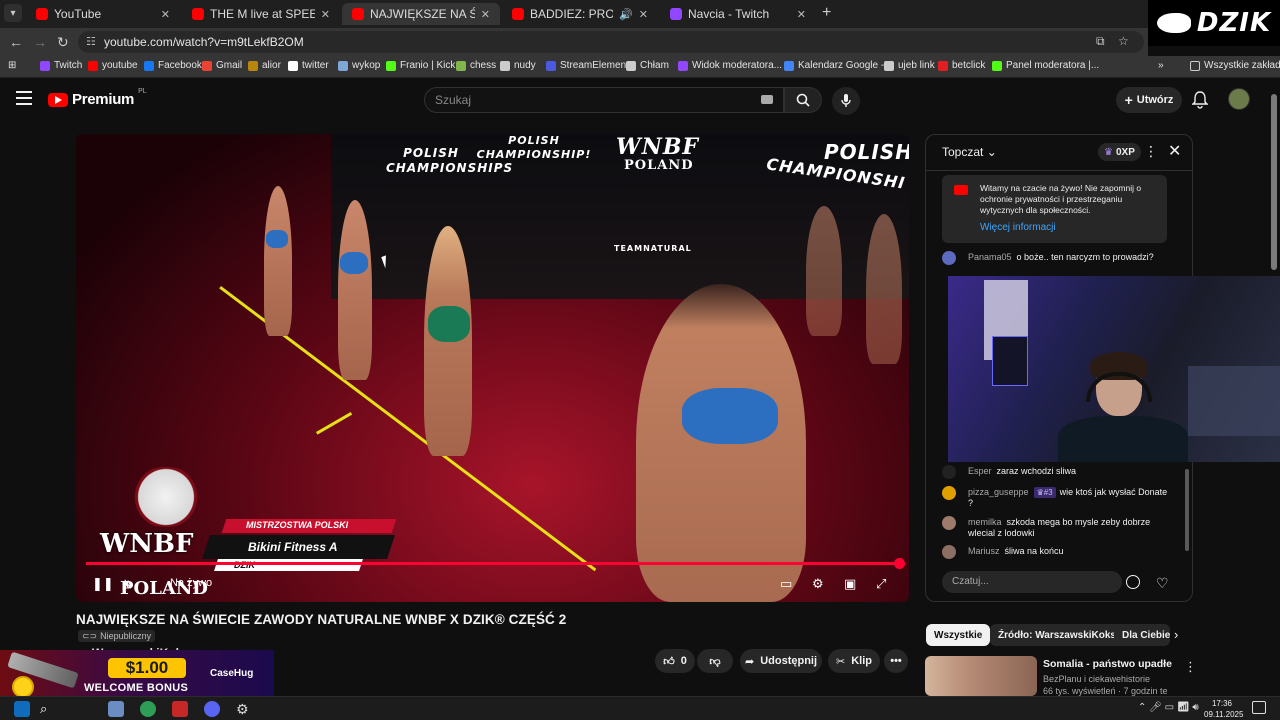 The height and width of the screenshot is (720, 1280). Describe the element at coordinates (781, 661) in the screenshot. I see `share-button: ➦ Udostępnij` at that location.